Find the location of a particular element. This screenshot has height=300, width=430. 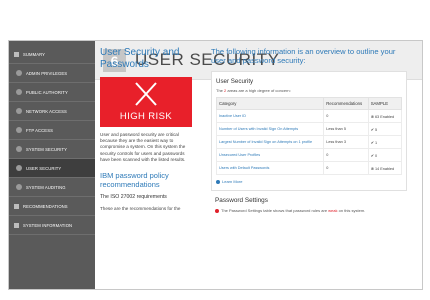

sidebar-item-label: System Auditing is located at coordinates (46, 187).